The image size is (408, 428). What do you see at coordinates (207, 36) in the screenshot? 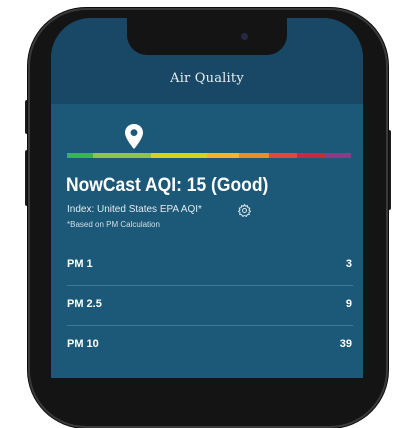
I see `phone-notch` at bounding box center [207, 36].